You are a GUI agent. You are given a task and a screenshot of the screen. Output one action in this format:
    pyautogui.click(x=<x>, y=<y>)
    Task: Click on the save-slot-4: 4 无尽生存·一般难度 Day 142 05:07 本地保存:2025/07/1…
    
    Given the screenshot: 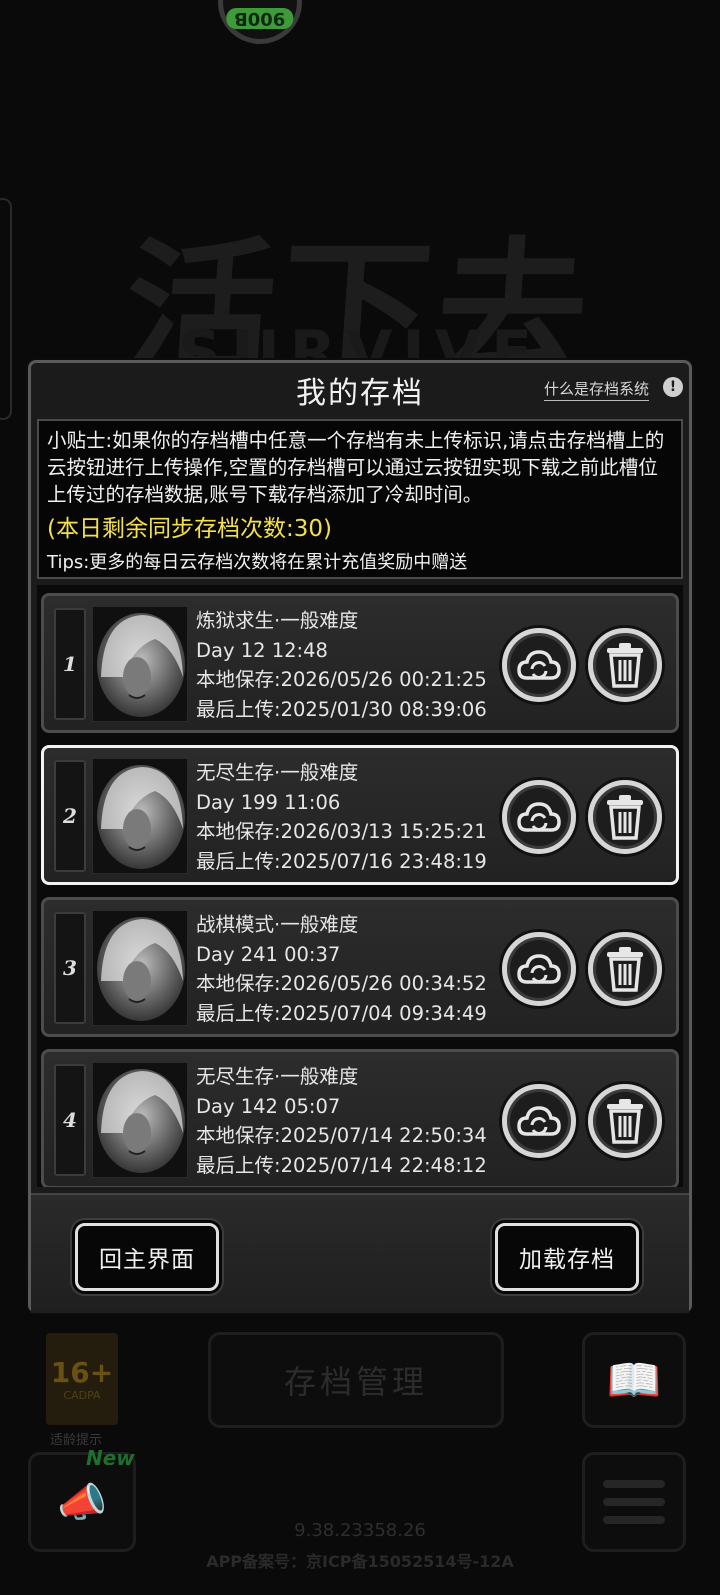 What is the action you would take?
    pyautogui.click(x=360, y=1118)
    